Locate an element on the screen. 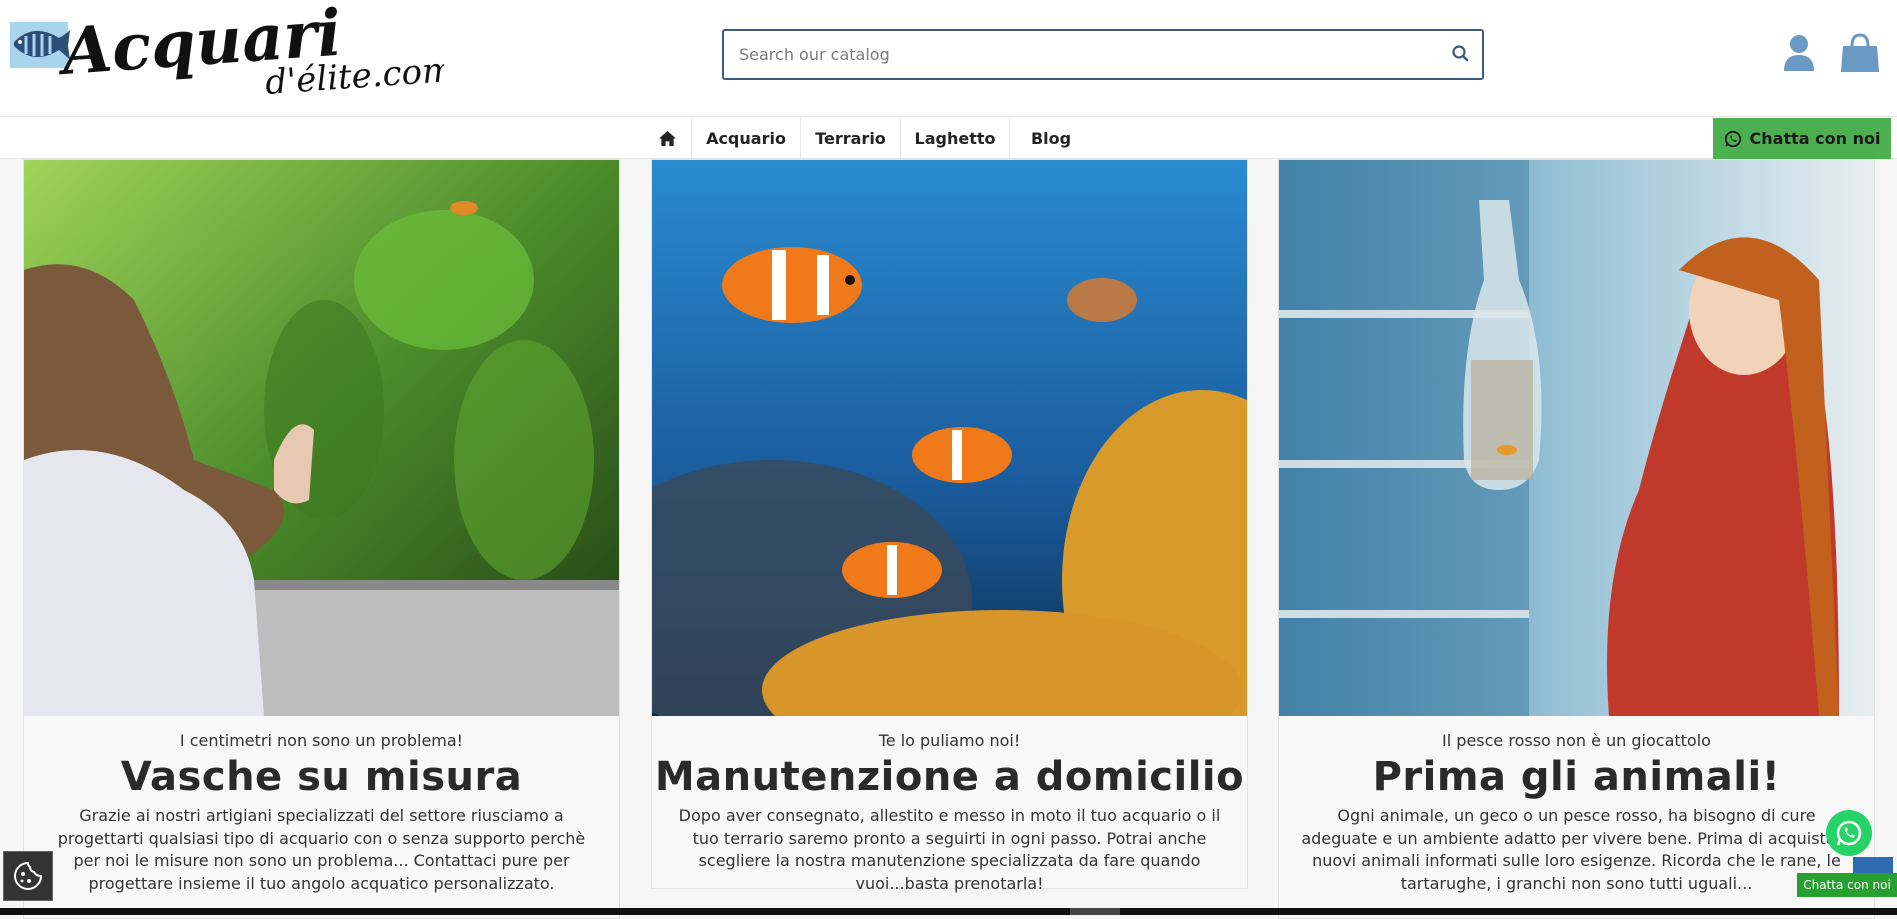 The width and height of the screenshot is (1897, 919). nav-laghetto: Laghetto is located at coordinates (955, 138).